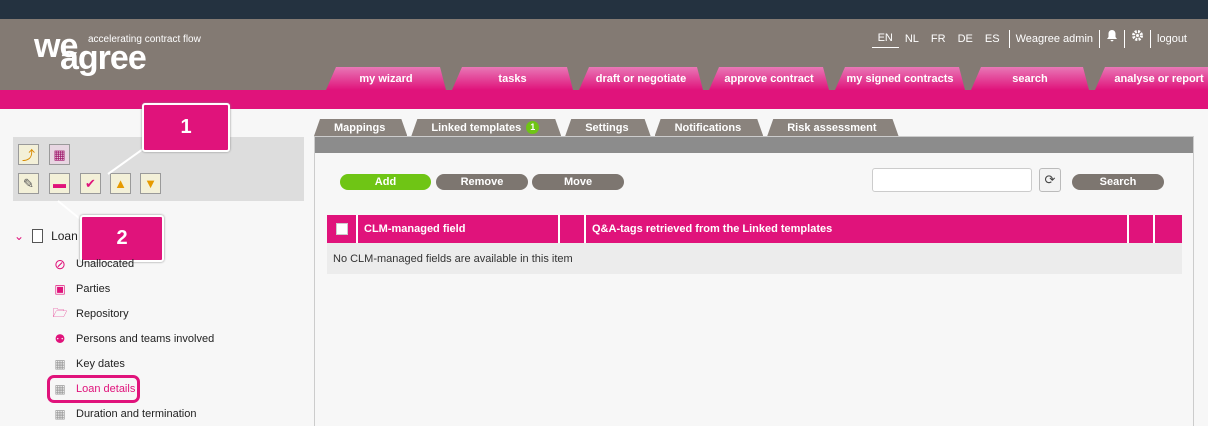 This screenshot has width=1208, height=426. Describe the element at coordinates (938, 39) in the screenshot. I see `lang-fr: FR` at that location.